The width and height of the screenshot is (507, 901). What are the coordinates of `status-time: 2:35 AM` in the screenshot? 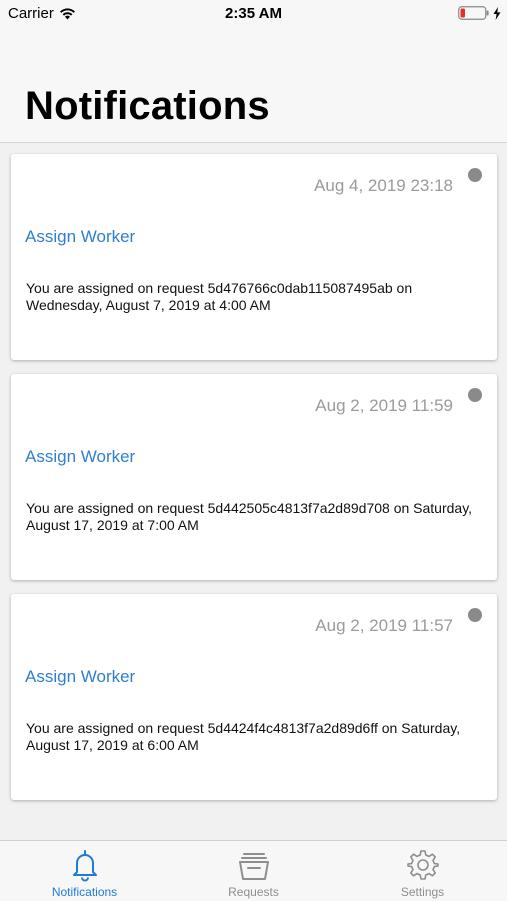 It's located at (253, 13).